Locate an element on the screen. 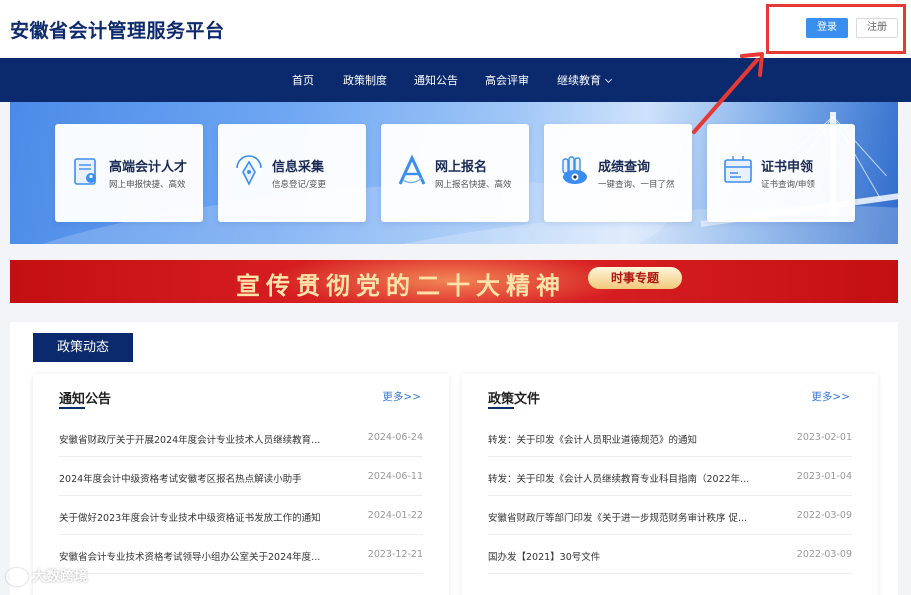  section-tag: 政策动态 is located at coordinates (83, 347).